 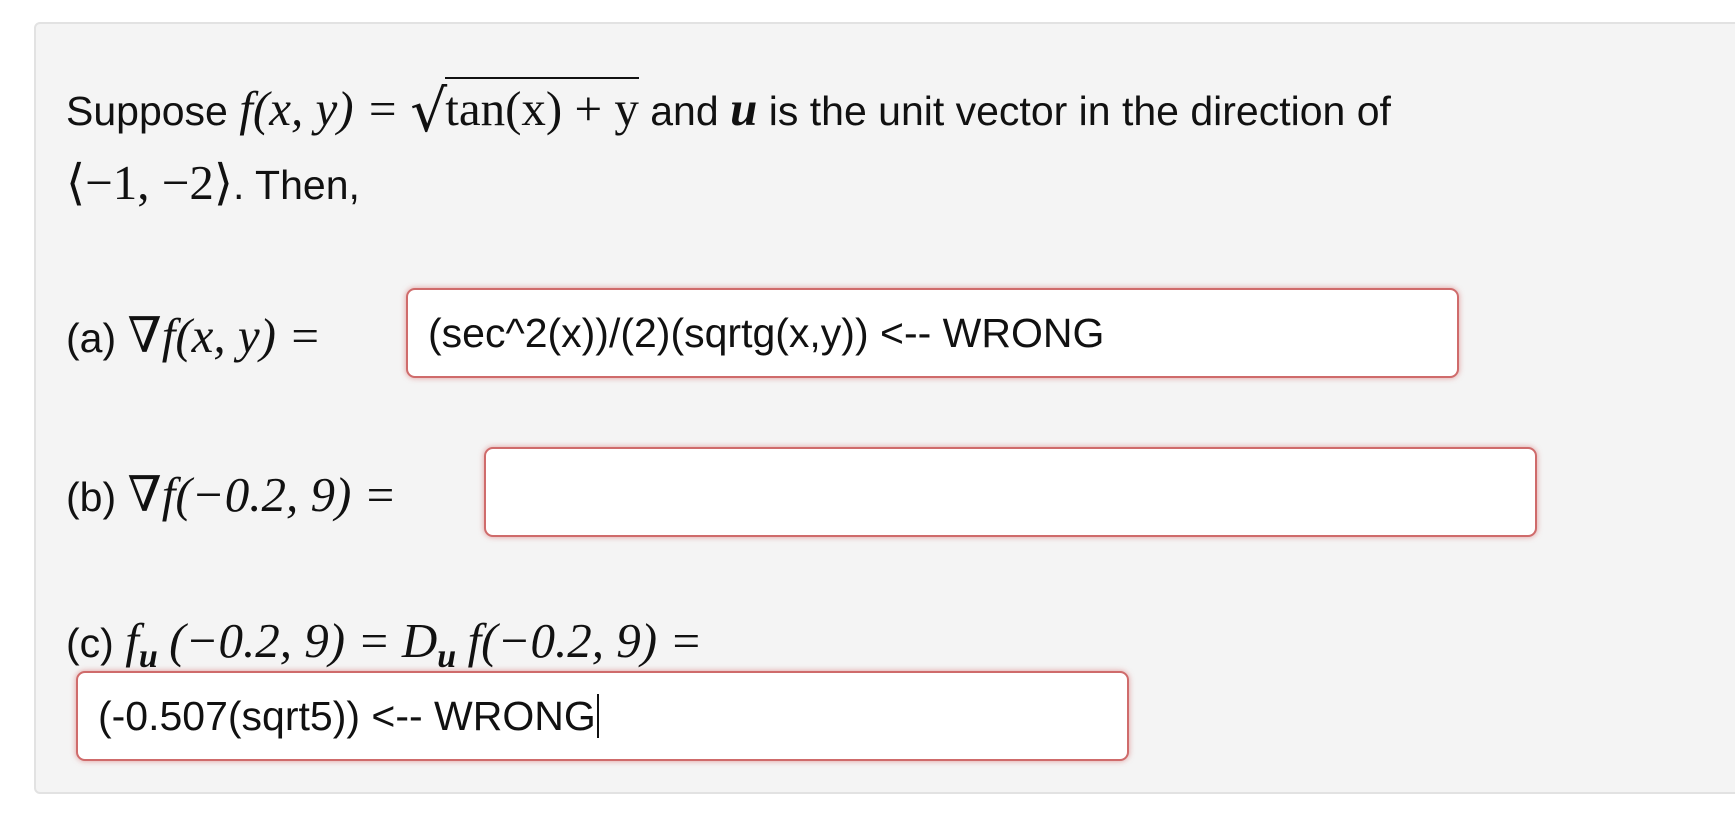 What do you see at coordinates (429, 111) in the screenshot?
I see `radical-sign-icon: √` at bounding box center [429, 111].